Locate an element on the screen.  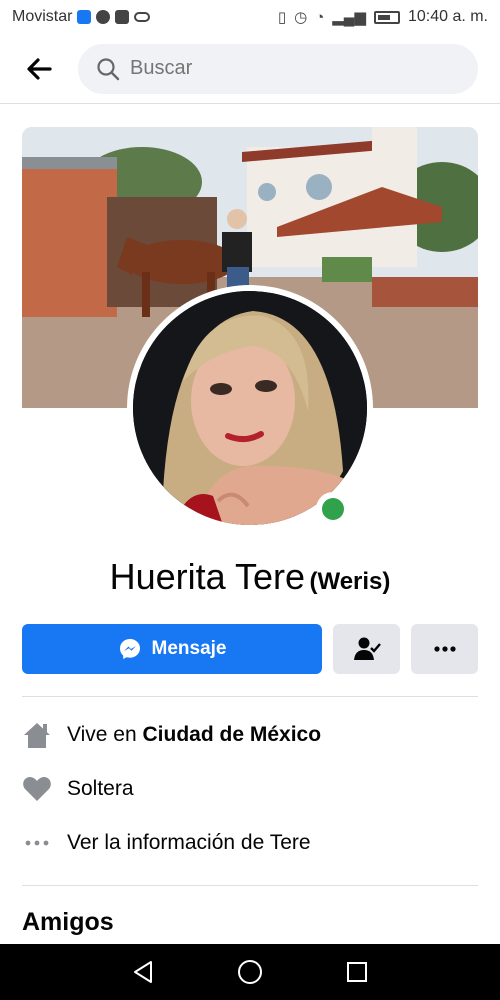
info-see-more: Ver la información de Tere is located at coordinates (250, 843).